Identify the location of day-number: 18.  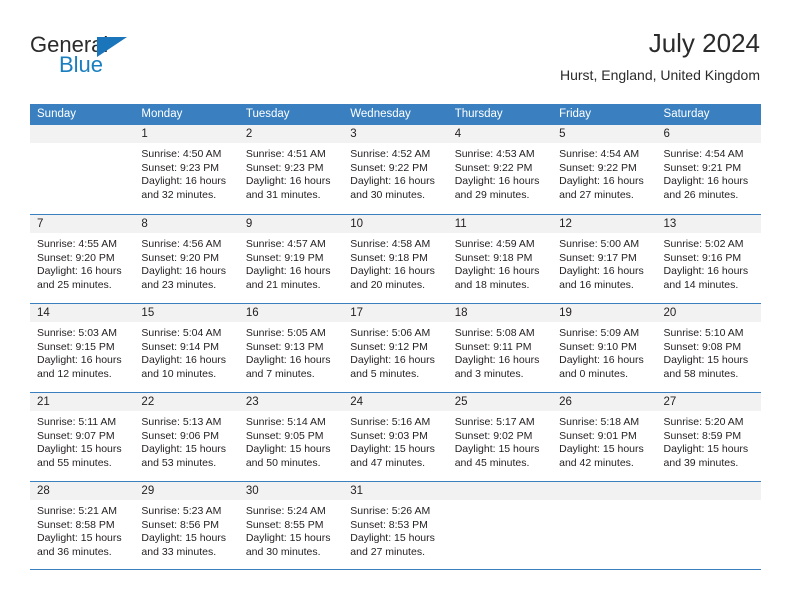
(500, 313).